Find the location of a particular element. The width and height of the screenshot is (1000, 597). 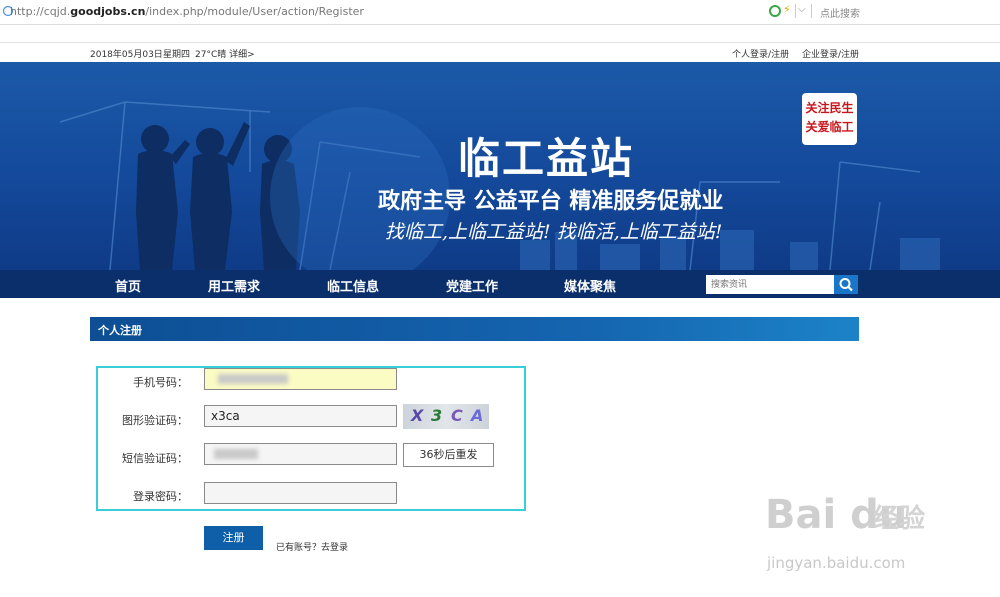

section-title: 个人注册 is located at coordinates (120, 330).